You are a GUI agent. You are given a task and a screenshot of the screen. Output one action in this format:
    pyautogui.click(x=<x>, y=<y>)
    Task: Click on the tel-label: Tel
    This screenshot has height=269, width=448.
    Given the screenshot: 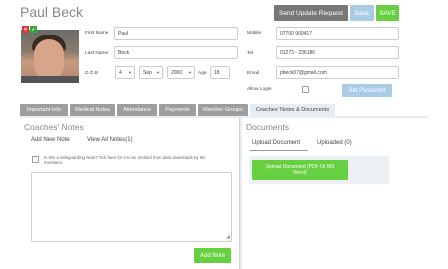 What is the action you would take?
    pyautogui.click(x=250, y=53)
    